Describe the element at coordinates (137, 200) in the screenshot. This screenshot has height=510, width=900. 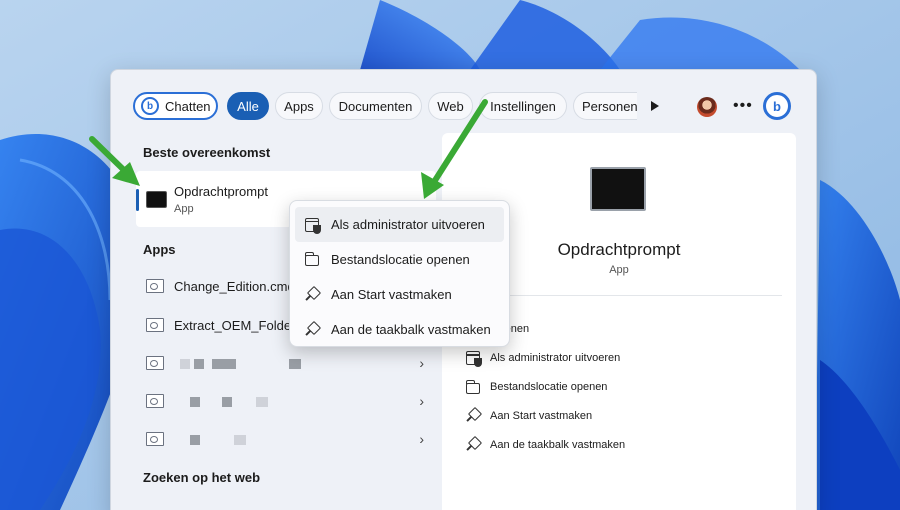
I see `selection-indicator` at that location.